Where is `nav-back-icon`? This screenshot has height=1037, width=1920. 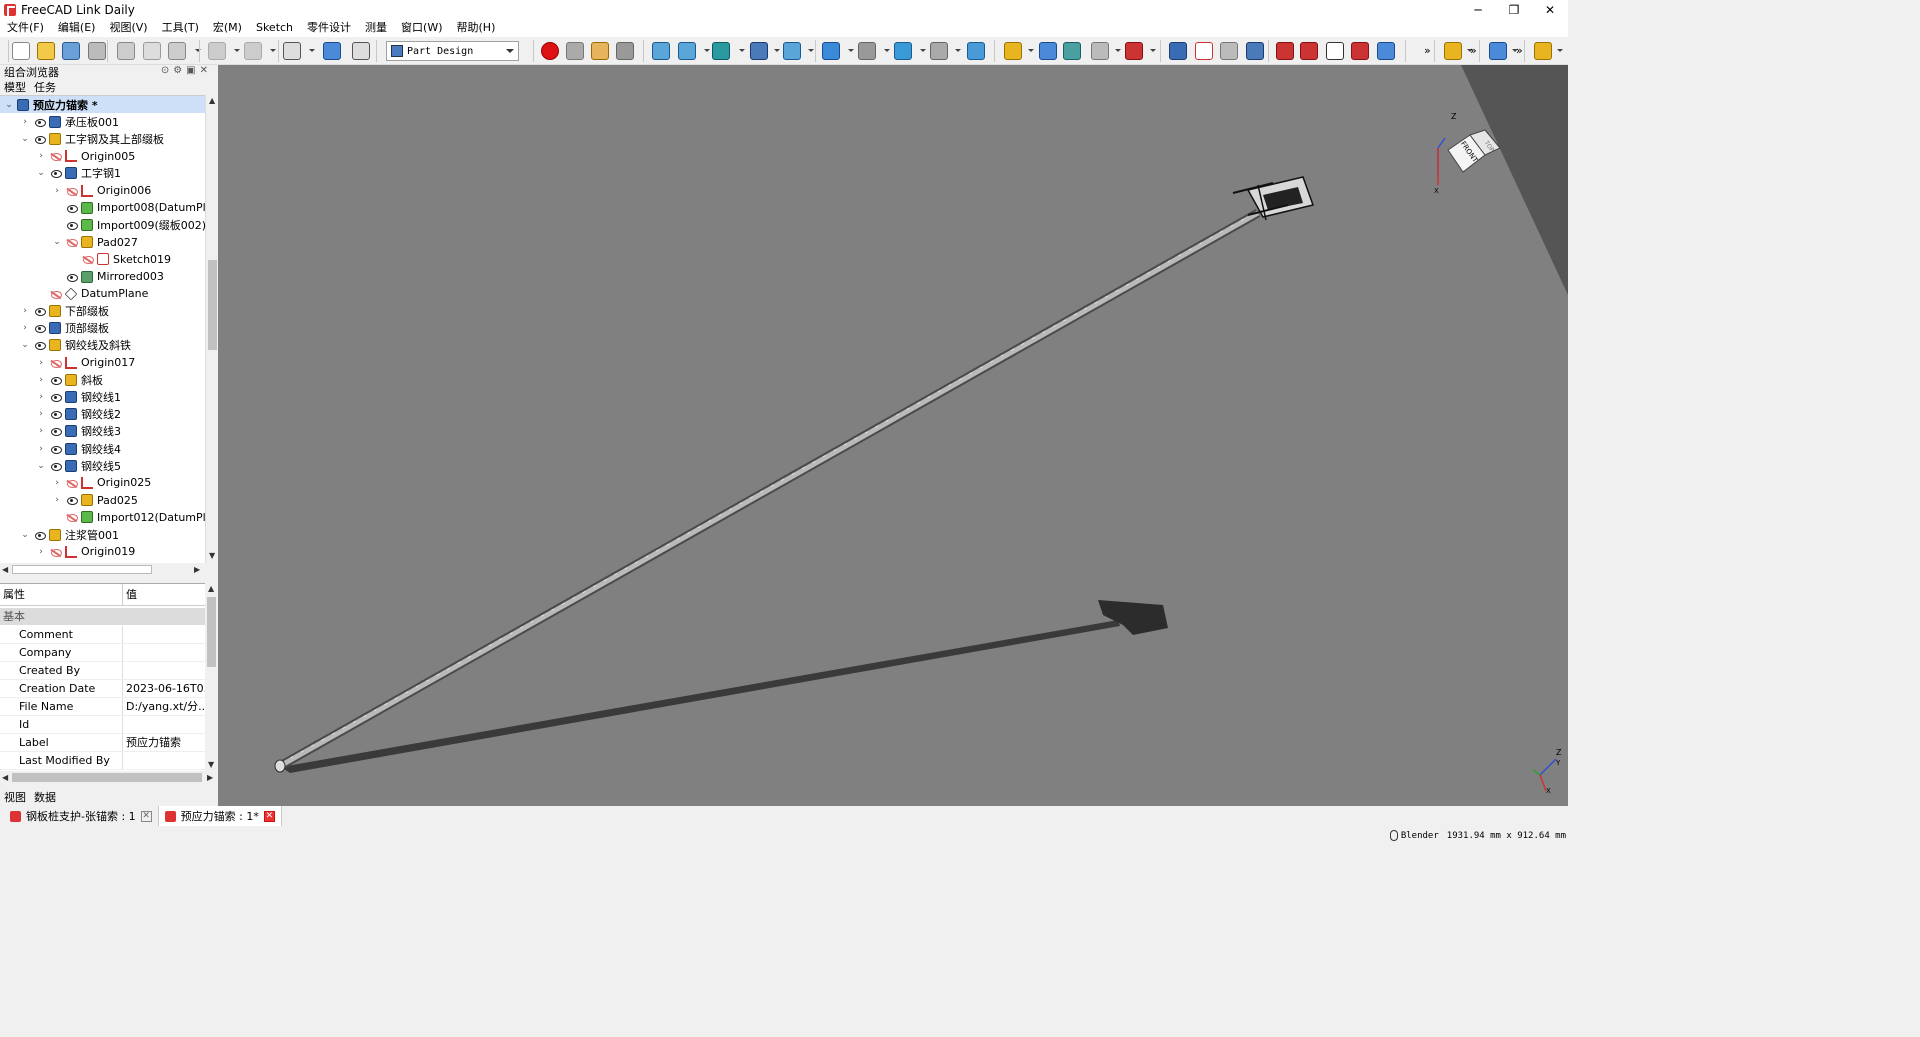 nav-back-icon is located at coordinates (831, 51).